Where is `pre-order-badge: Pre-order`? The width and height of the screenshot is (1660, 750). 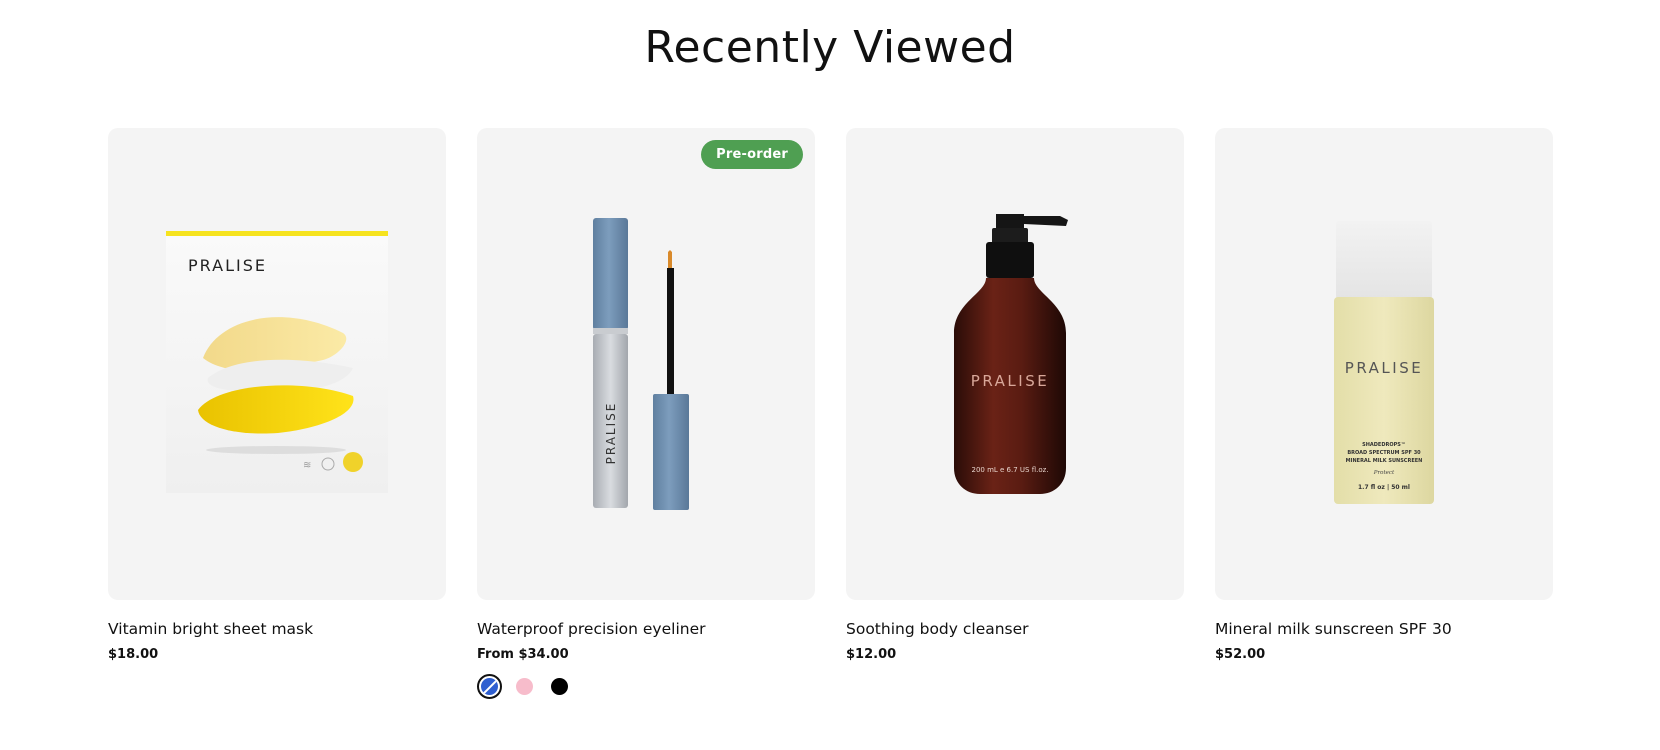
pre-order-badge: Pre-order is located at coordinates (752, 154).